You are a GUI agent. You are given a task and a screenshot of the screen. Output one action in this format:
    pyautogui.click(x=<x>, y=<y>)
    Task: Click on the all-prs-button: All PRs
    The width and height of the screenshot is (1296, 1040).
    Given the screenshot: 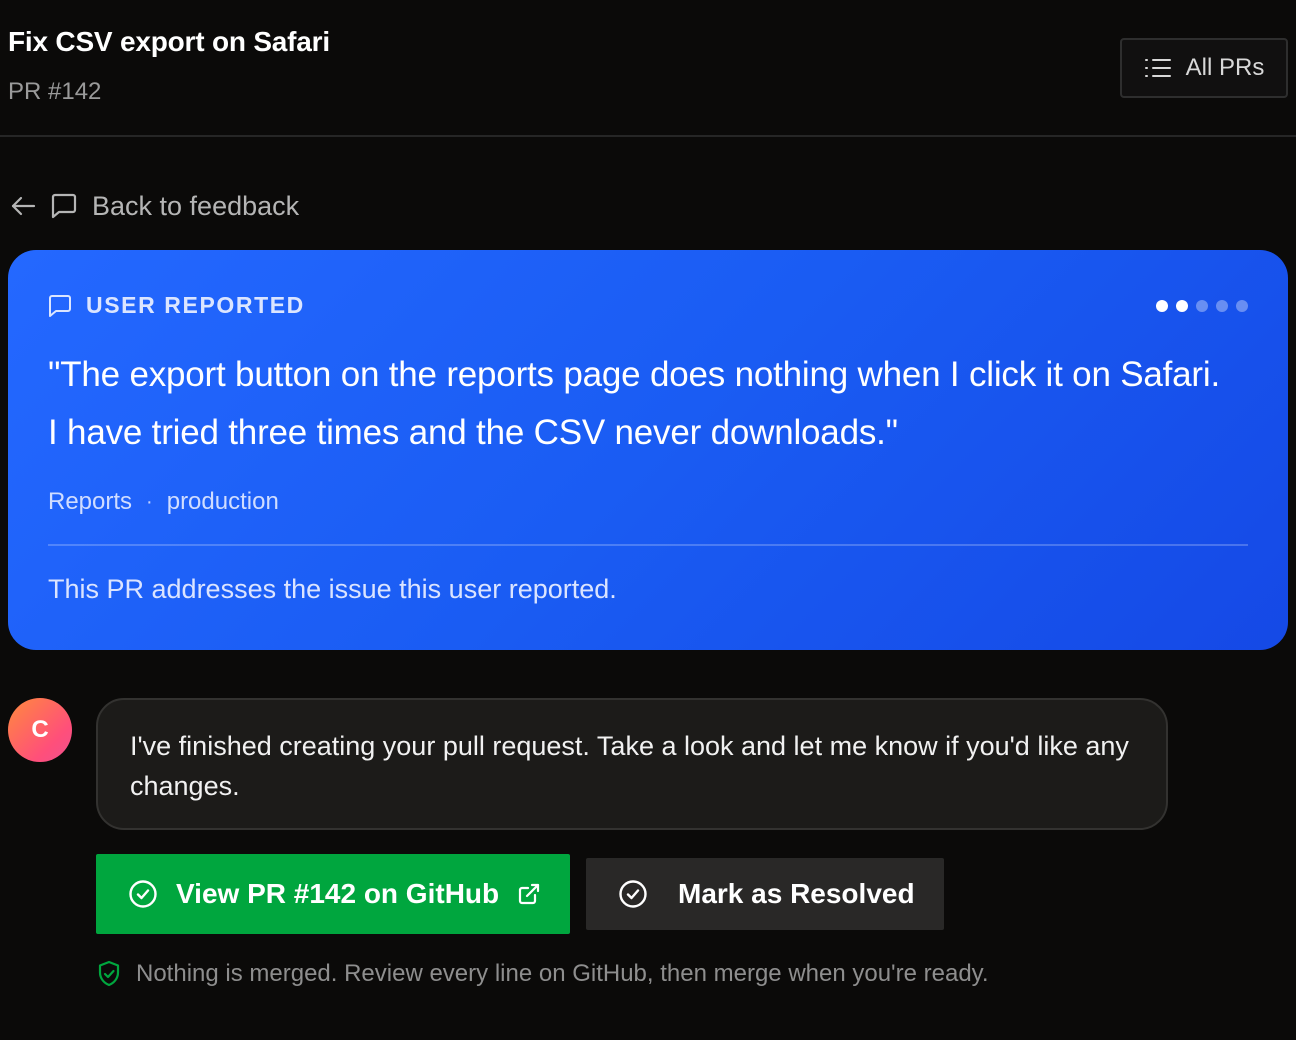 What is the action you would take?
    pyautogui.click(x=1204, y=68)
    